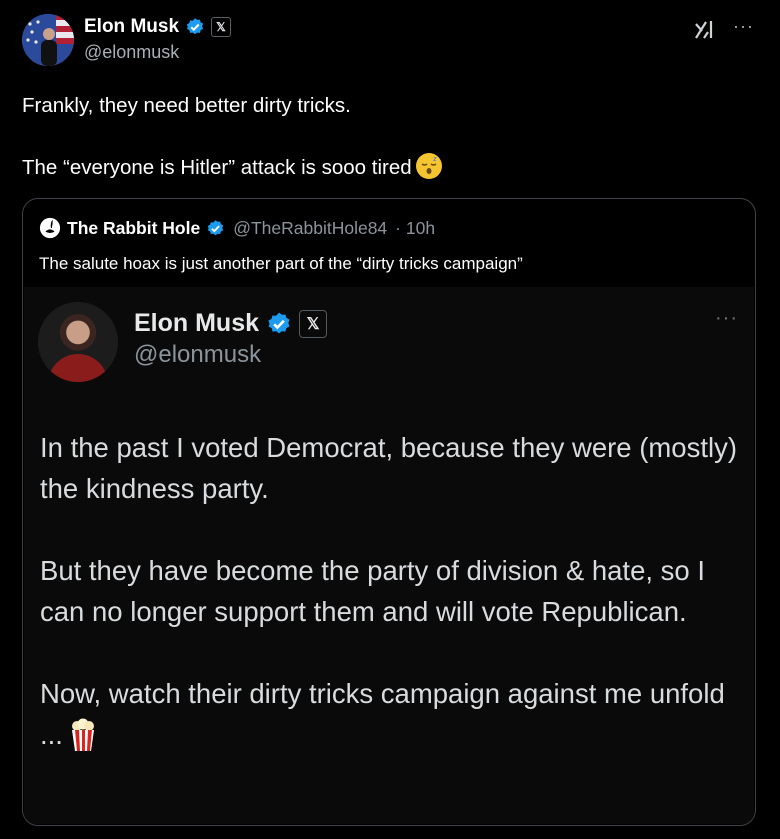  I want to click on rabbit-icon, so click(50, 228).